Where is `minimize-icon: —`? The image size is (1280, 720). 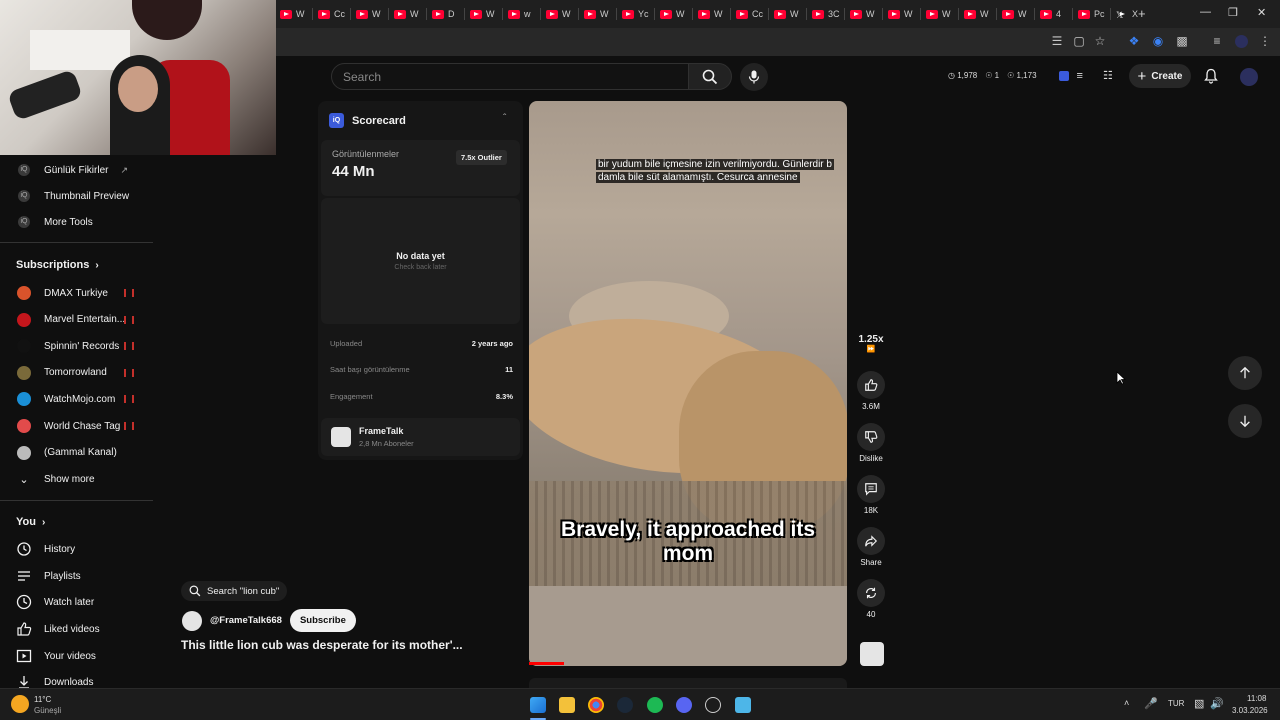
minimize-icon: — is located at coordinates (1205, 12).